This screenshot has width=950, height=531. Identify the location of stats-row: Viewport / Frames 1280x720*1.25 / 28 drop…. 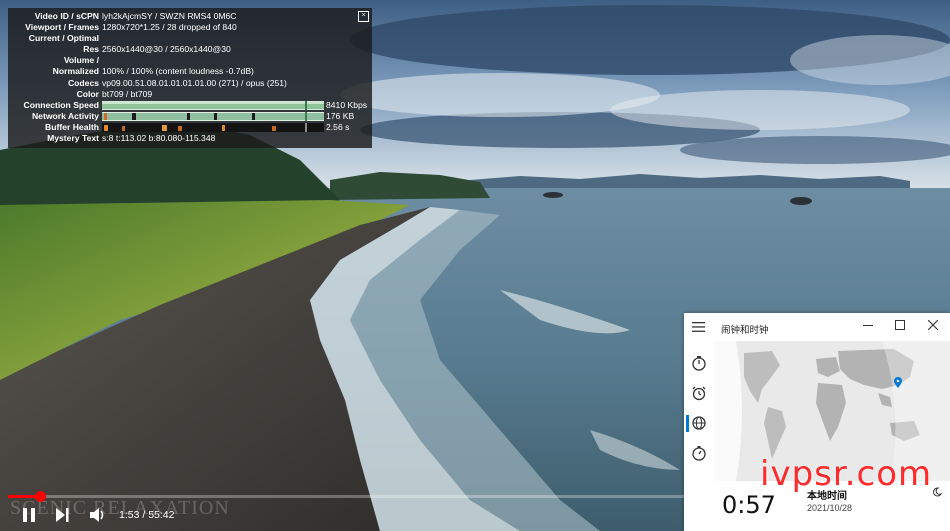
(190, 27).